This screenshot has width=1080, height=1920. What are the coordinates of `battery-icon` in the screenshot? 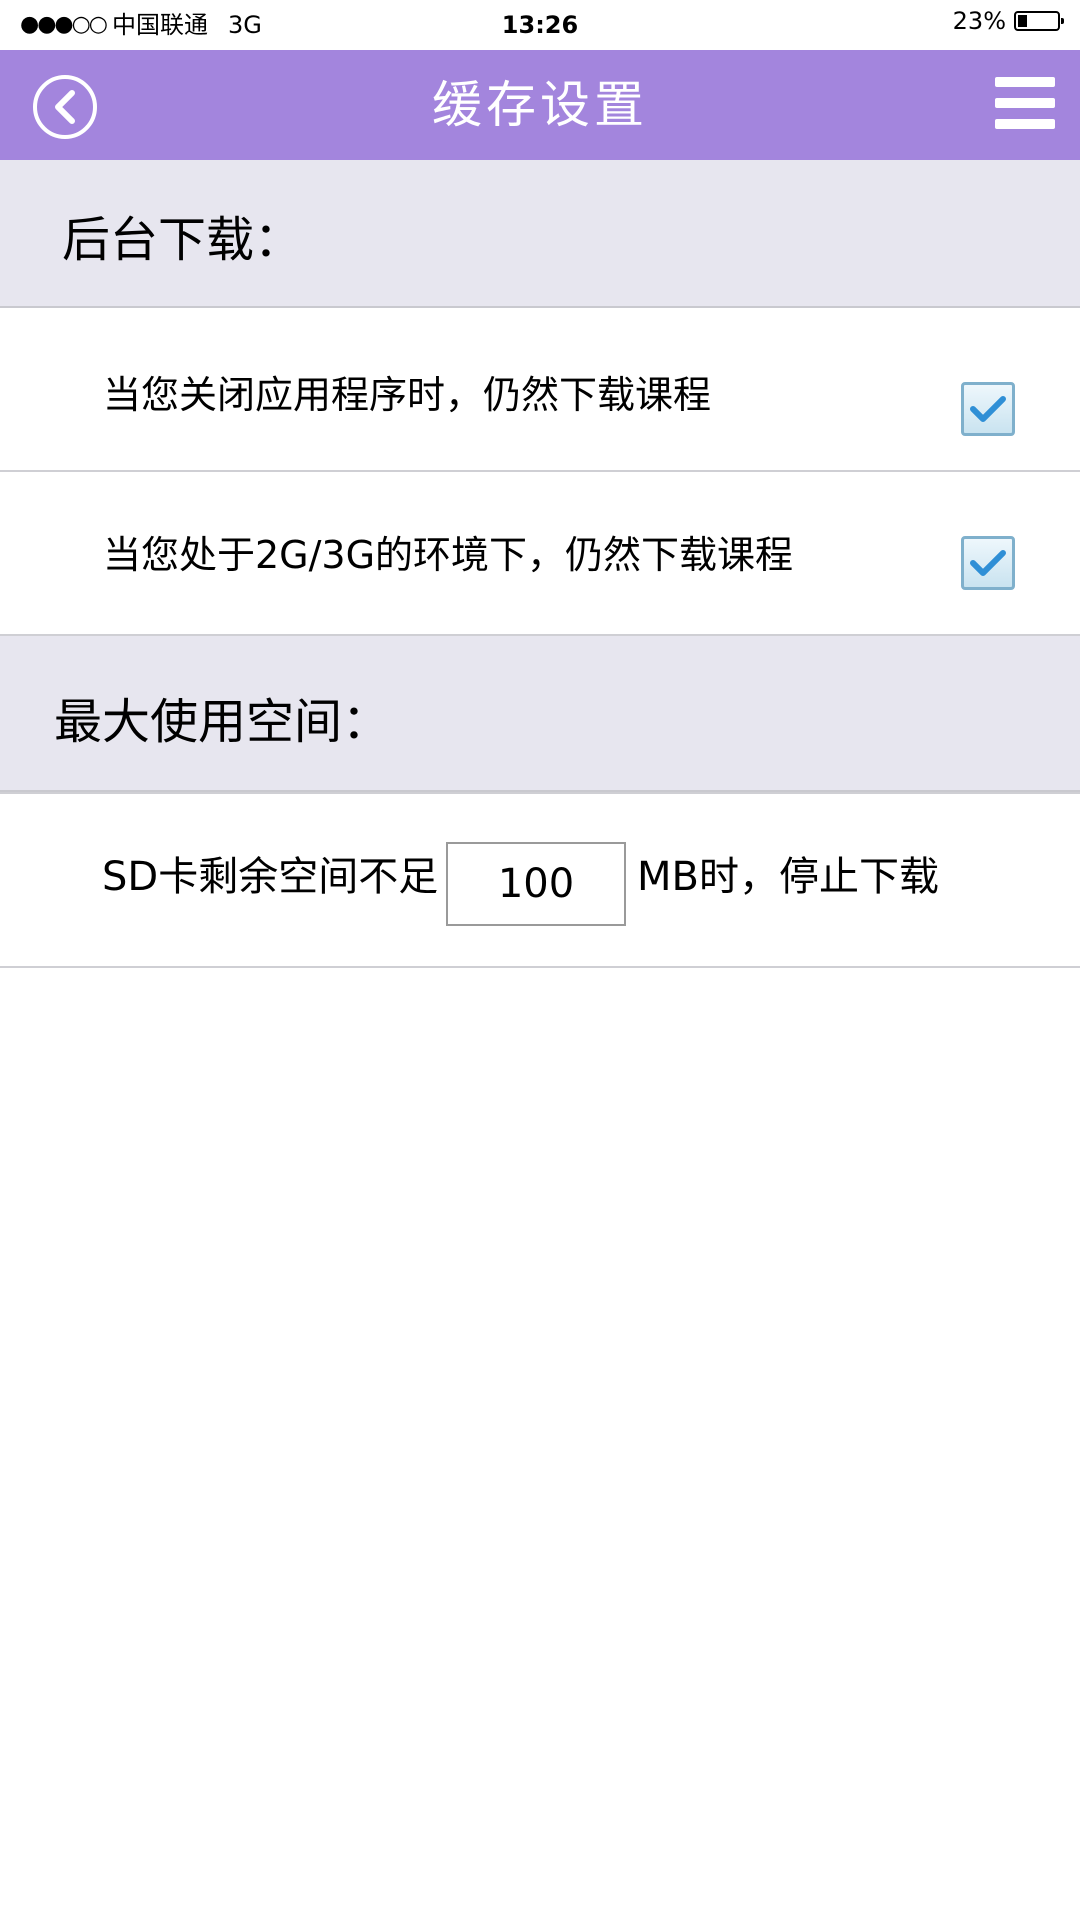 It's located at (1039, 21).